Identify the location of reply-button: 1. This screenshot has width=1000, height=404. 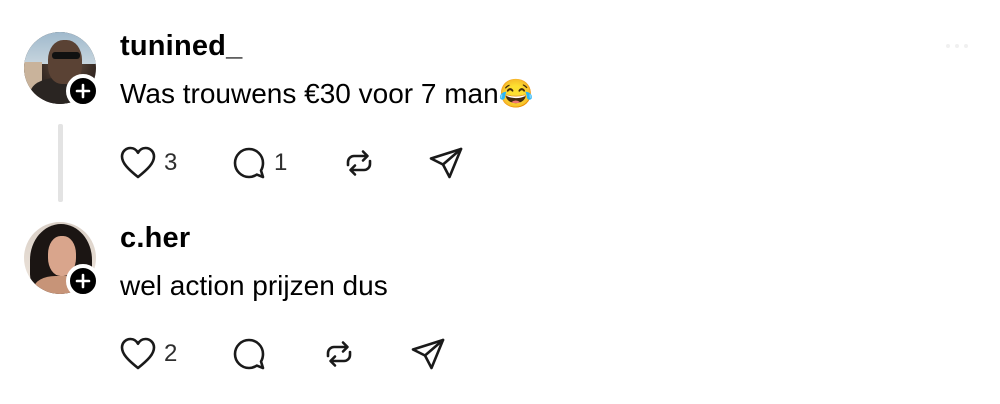
(287, 163).